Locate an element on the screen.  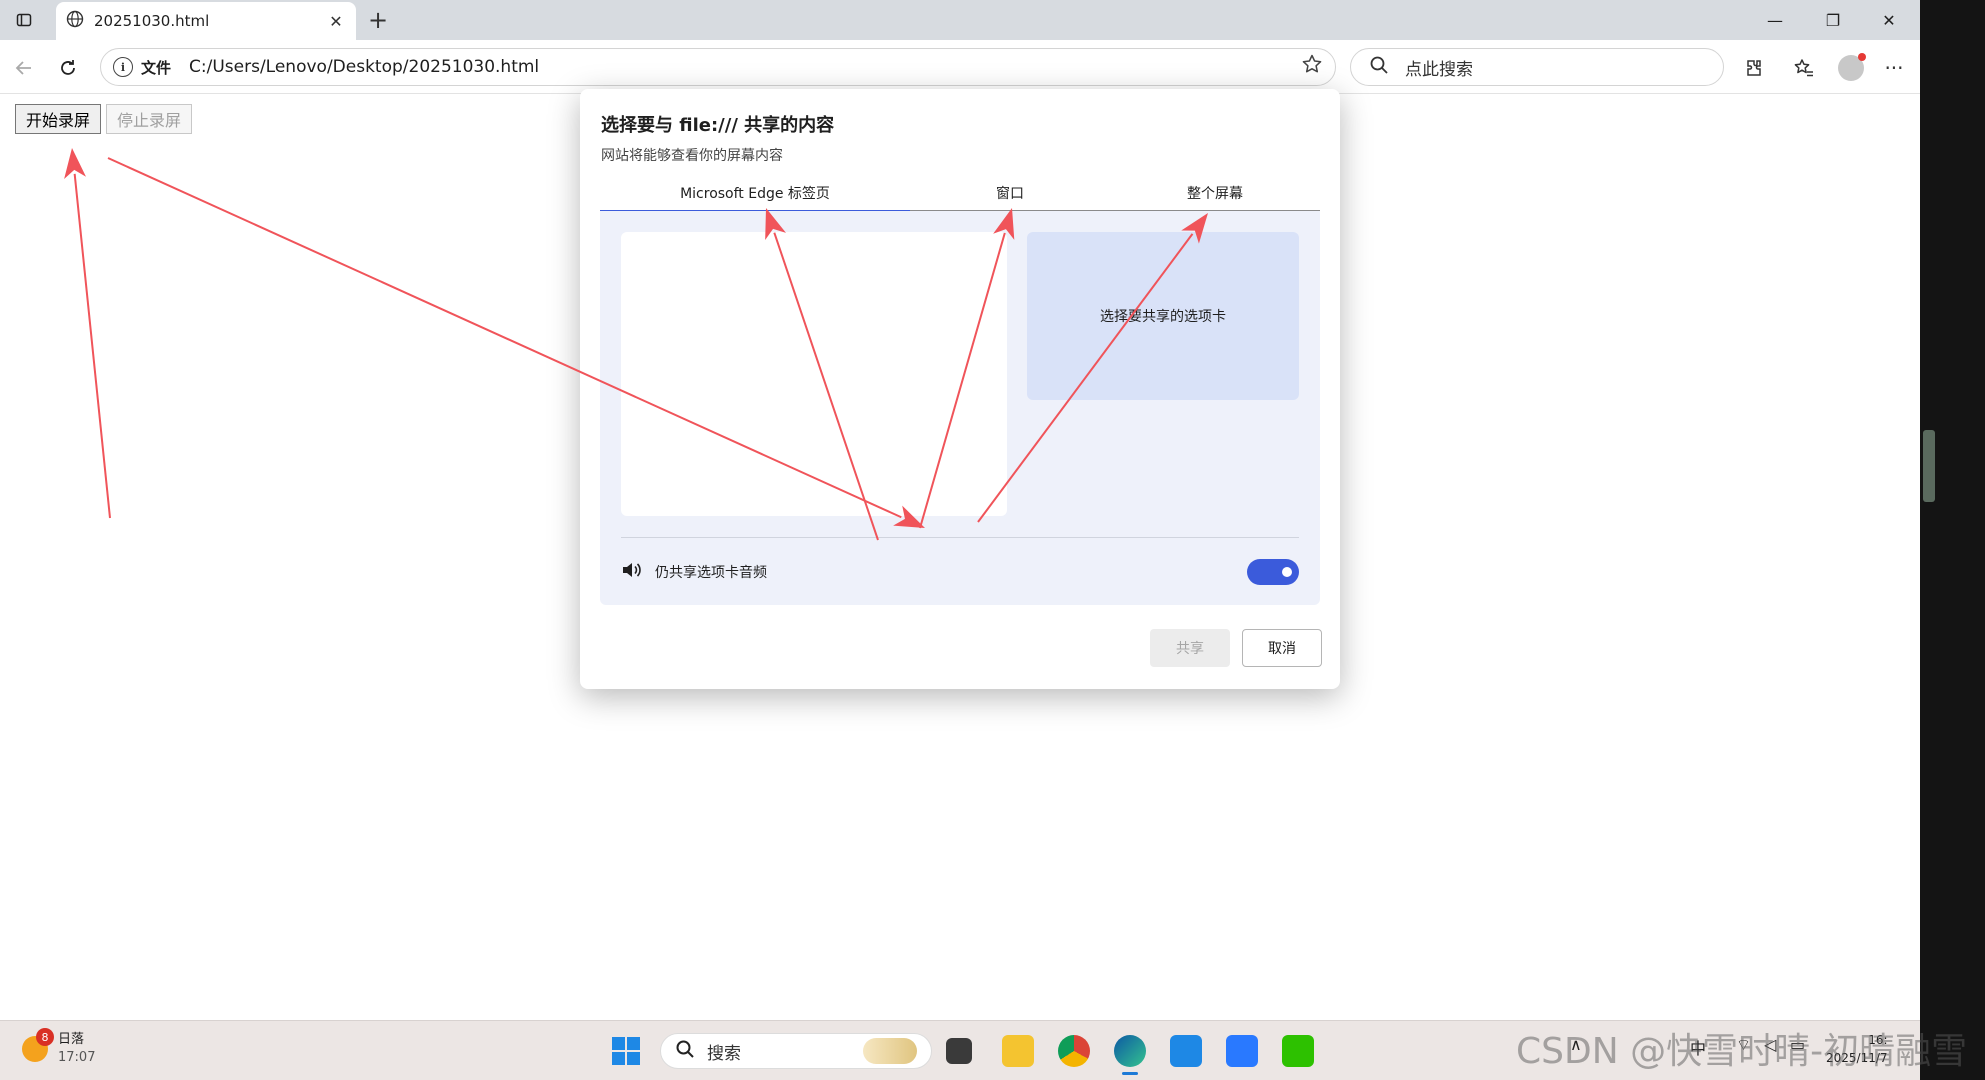
tab-close-icon: ✕ is located at coordinates (336, 21).